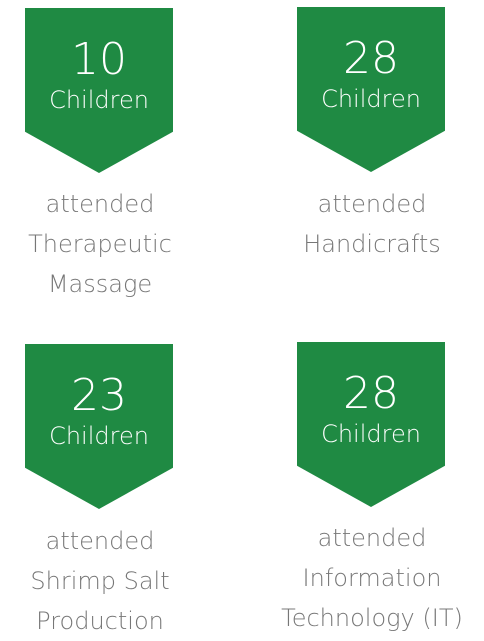 This screenshot has width=484, height=641. I want to click on stat-caption: attended Handicrafts, so click(372, 224).